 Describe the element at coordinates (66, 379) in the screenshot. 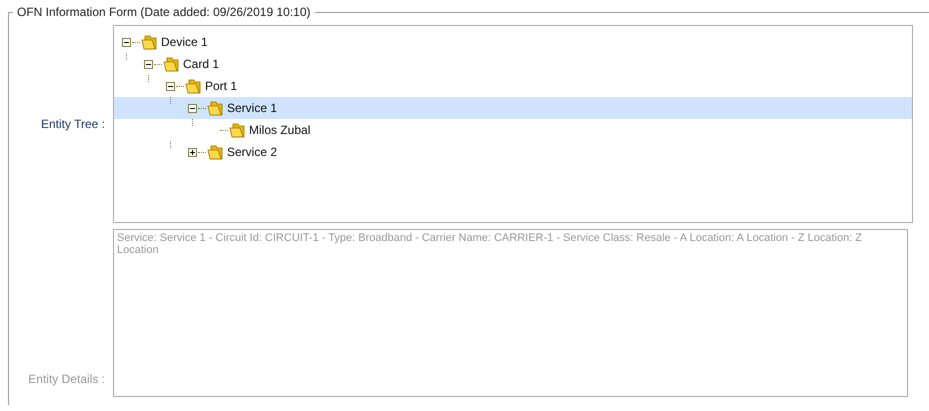

I see `field-label: Entity Details :` at that location.